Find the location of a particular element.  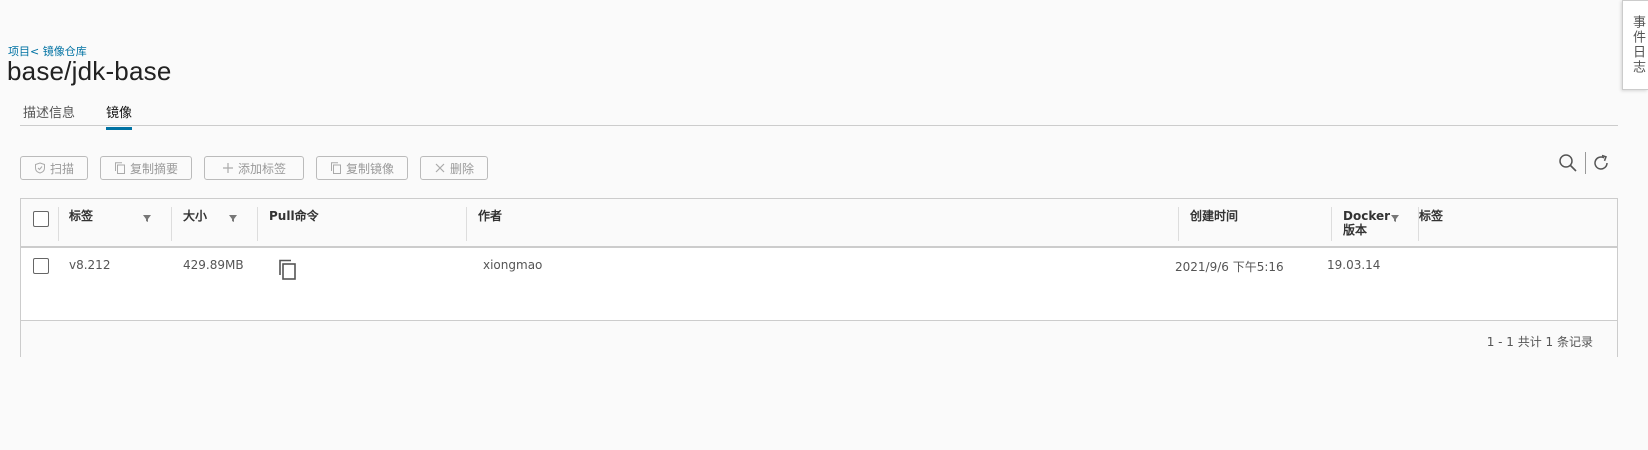

copy-image-button: 复制镜像 is located at coordinates (362, 168).